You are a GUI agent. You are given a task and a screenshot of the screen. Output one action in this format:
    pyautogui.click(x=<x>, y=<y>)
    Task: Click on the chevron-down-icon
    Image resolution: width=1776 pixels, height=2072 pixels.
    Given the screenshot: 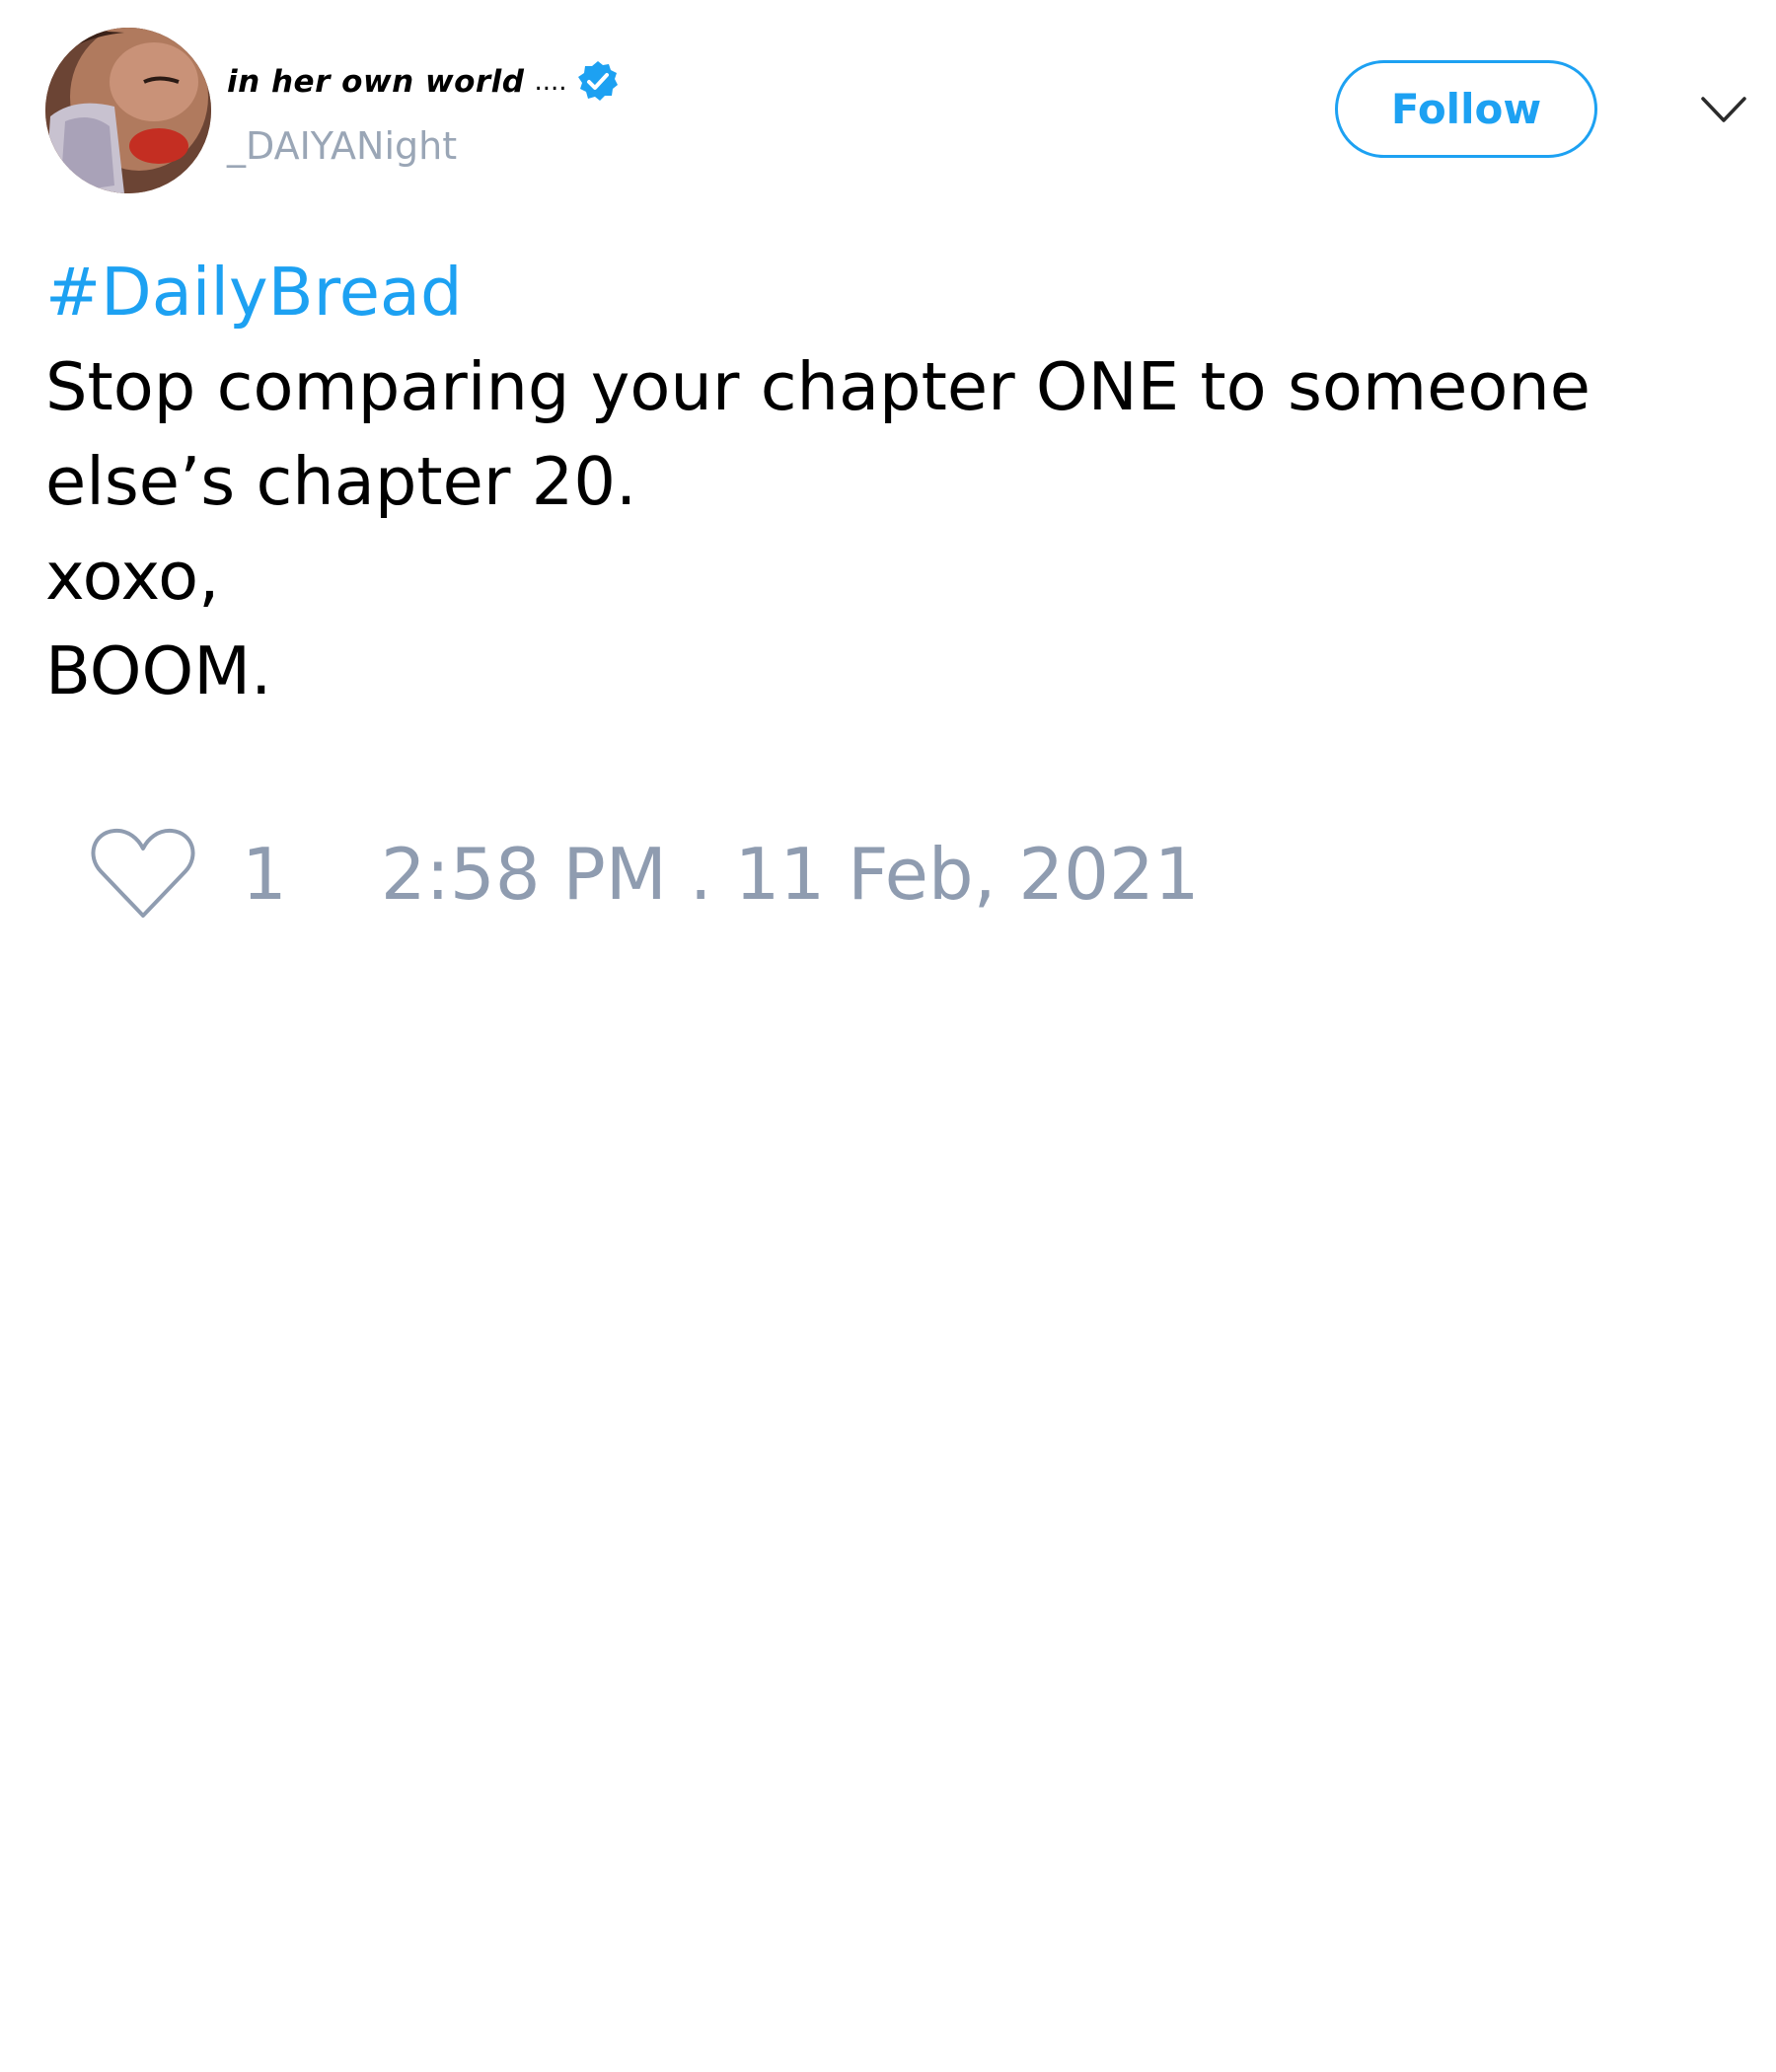 What is the action you would take?
    pyautogui.click(x=1724, y=111)
    